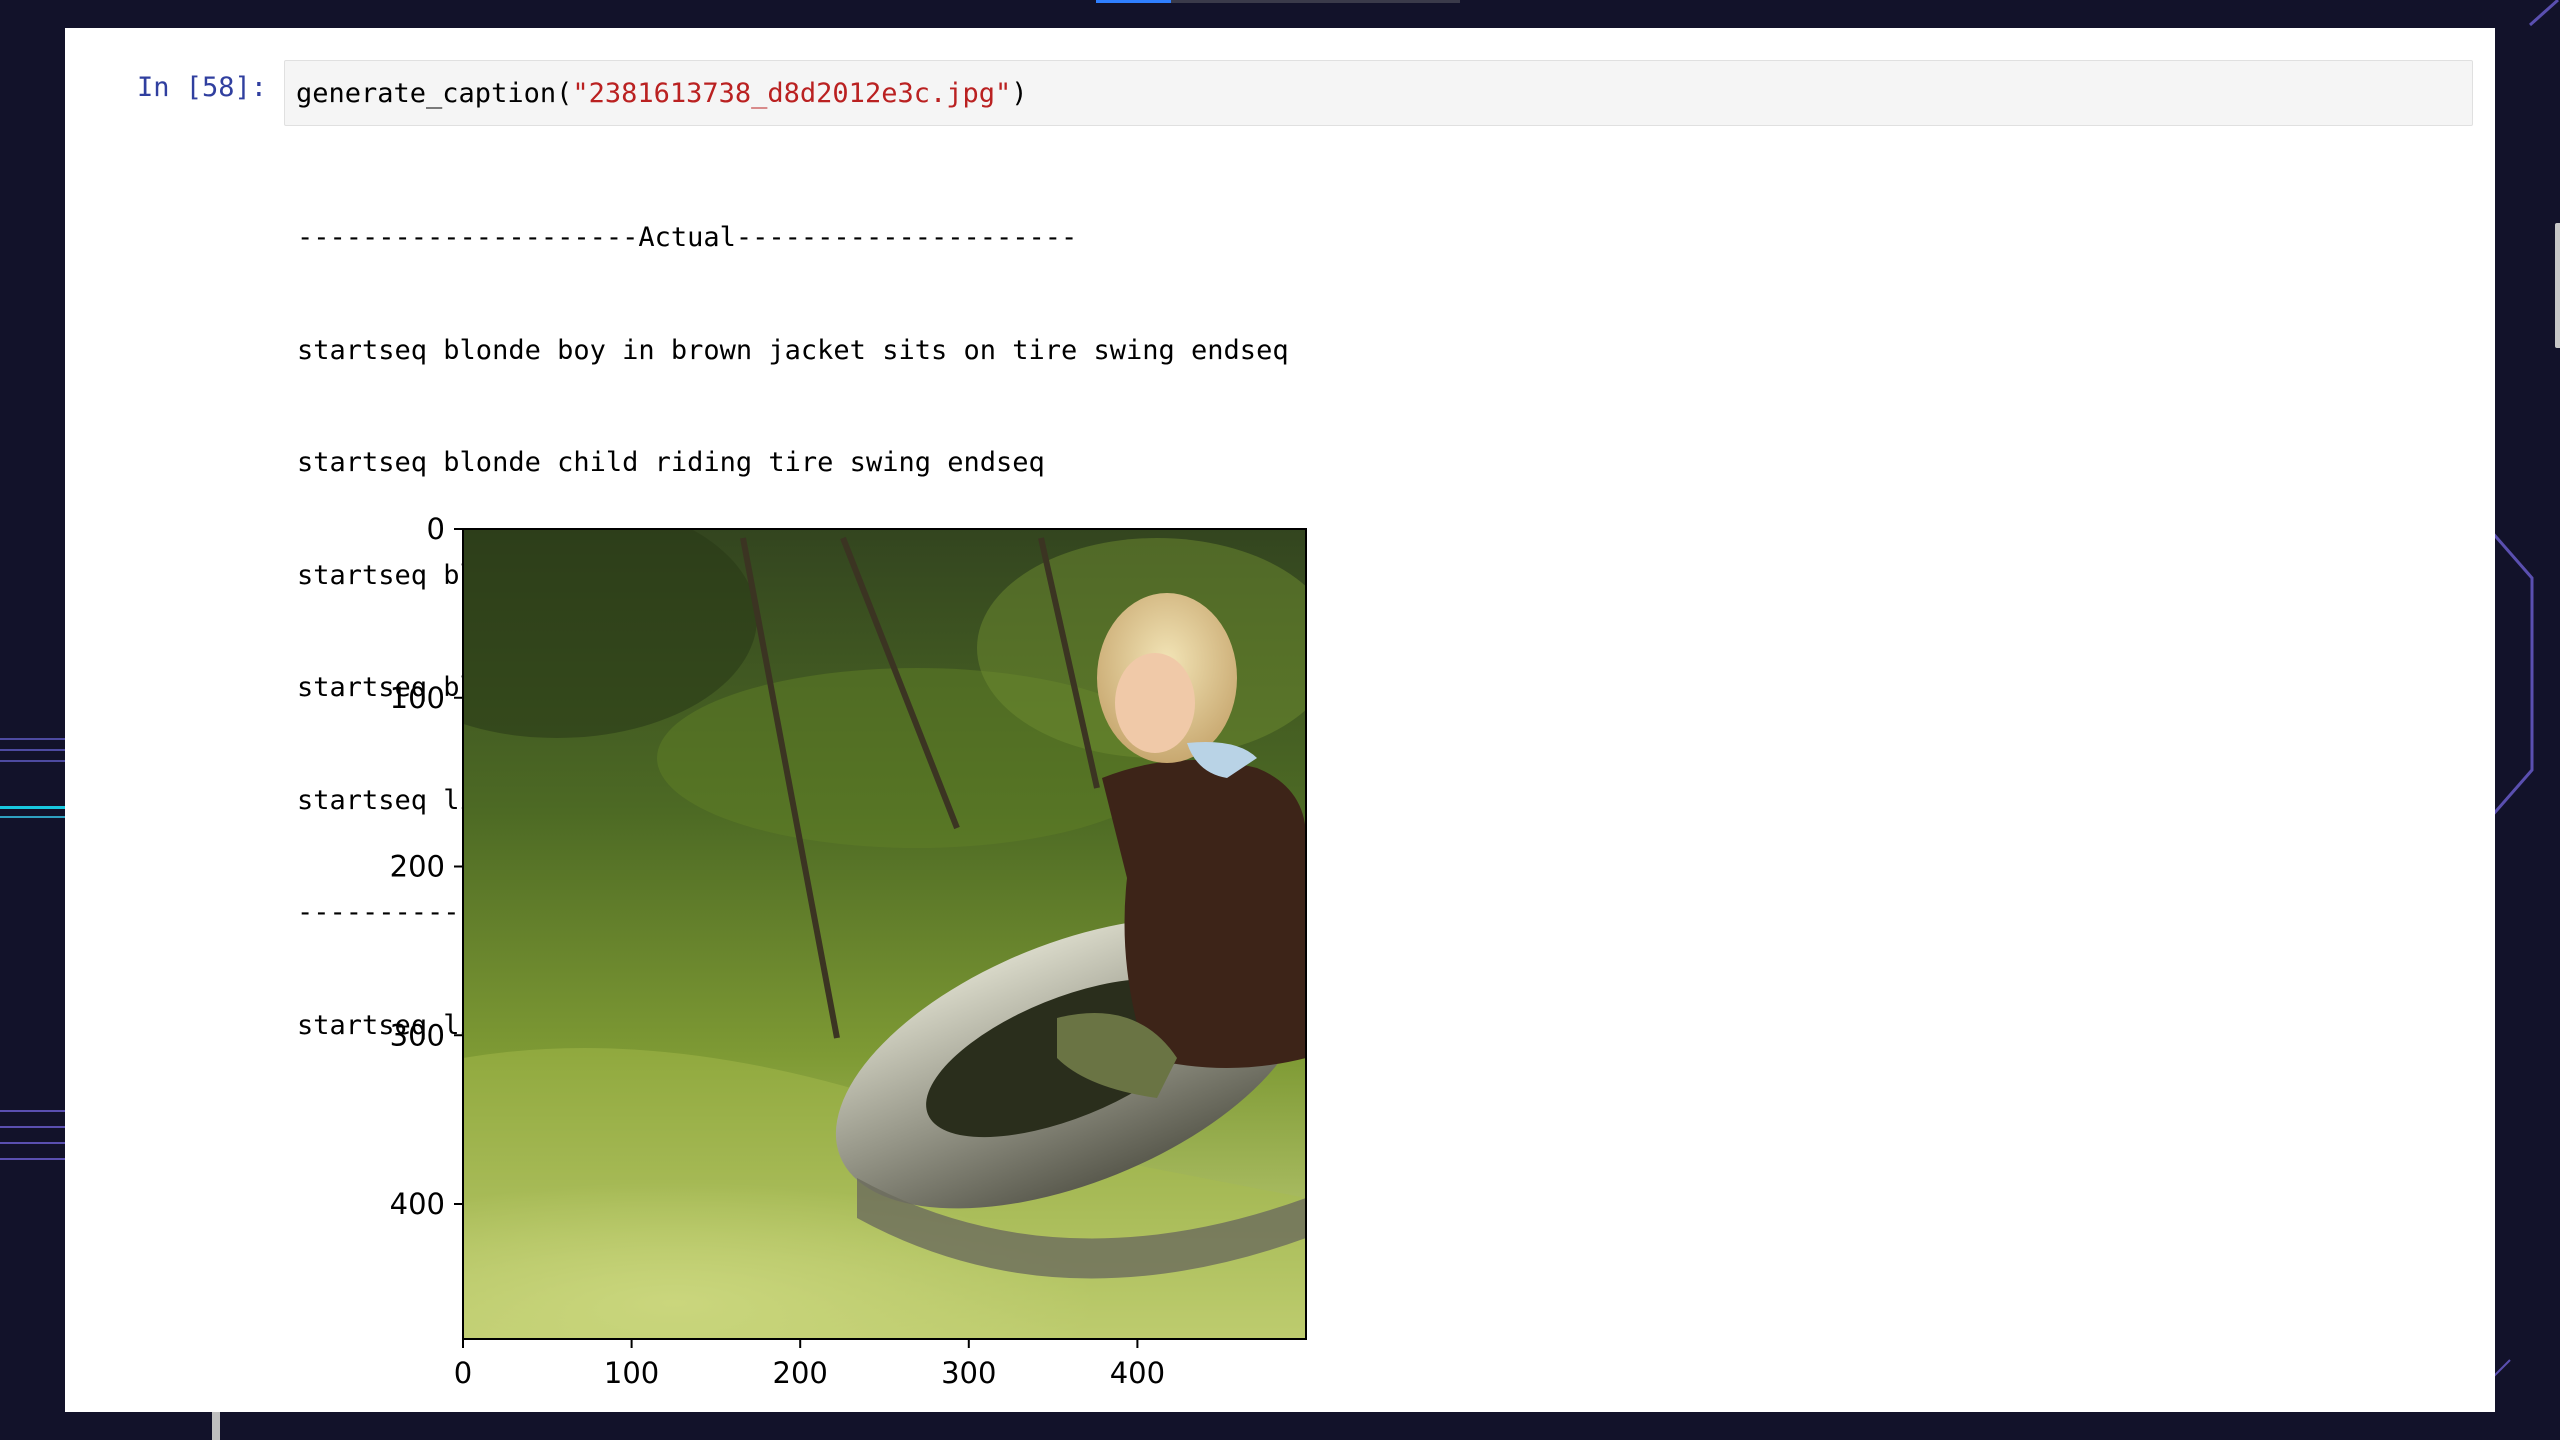  I want to click on x-tick-label: 300, so click(968, 1373).